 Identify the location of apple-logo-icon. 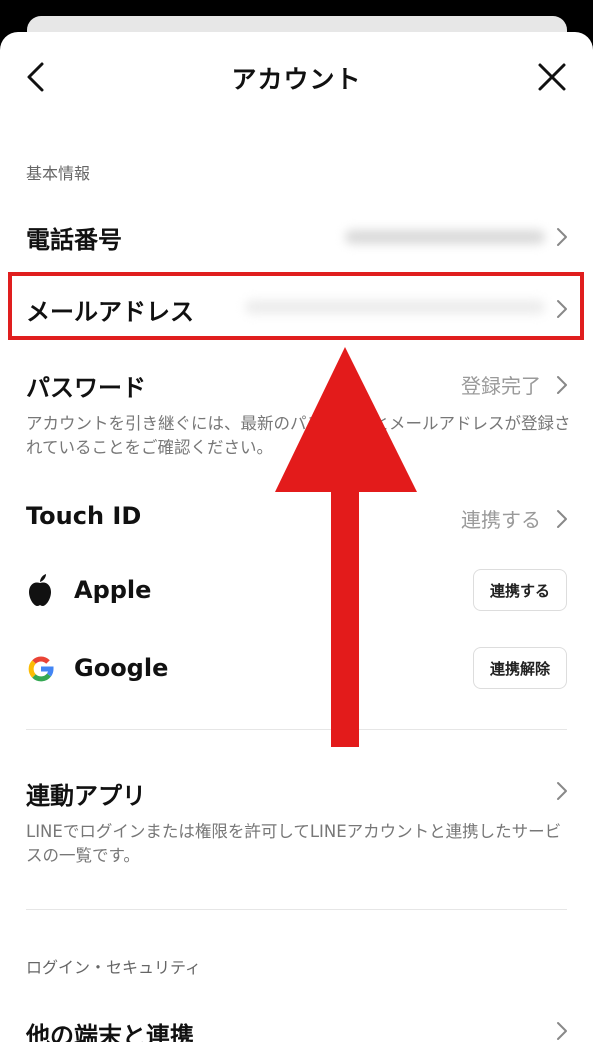
(40, 590).